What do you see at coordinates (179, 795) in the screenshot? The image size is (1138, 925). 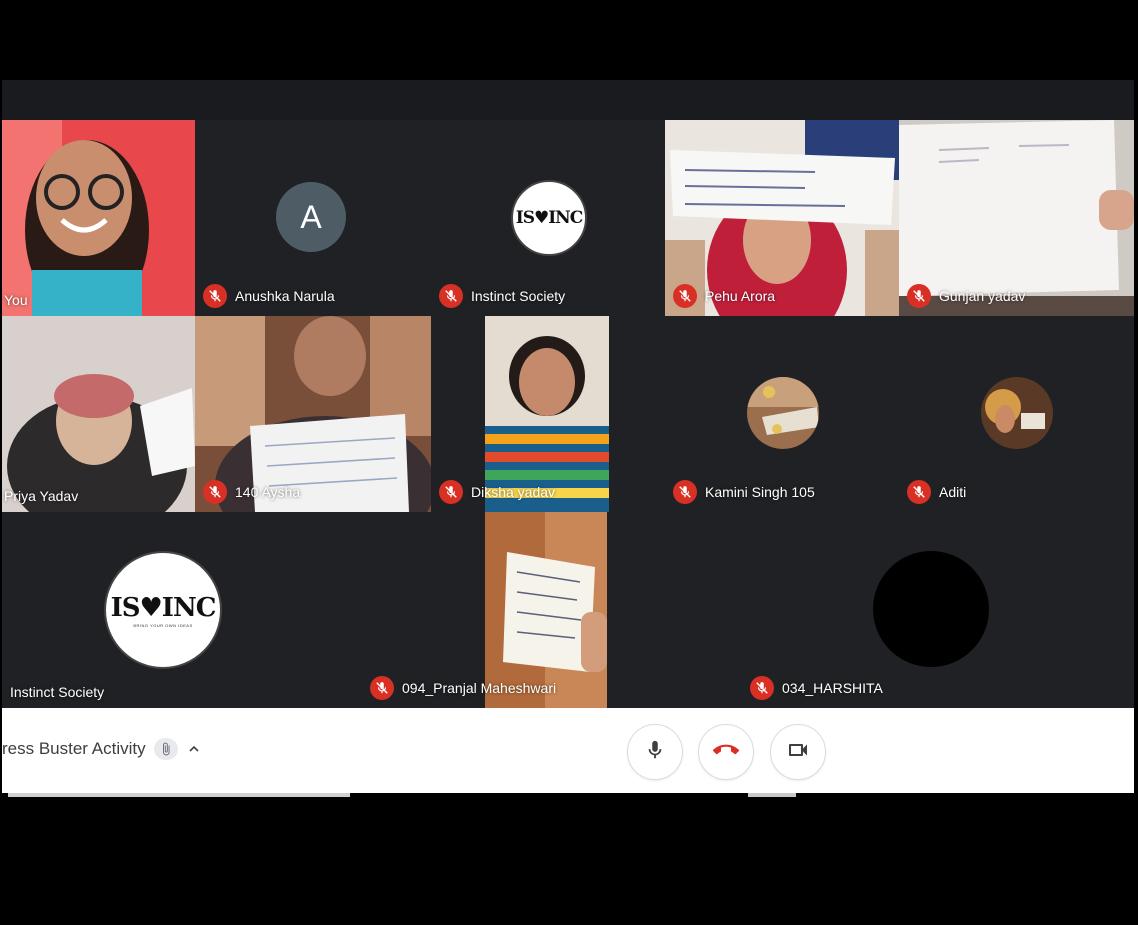 I see `horizontal-scrollbar` at bounding box center [179, 795].